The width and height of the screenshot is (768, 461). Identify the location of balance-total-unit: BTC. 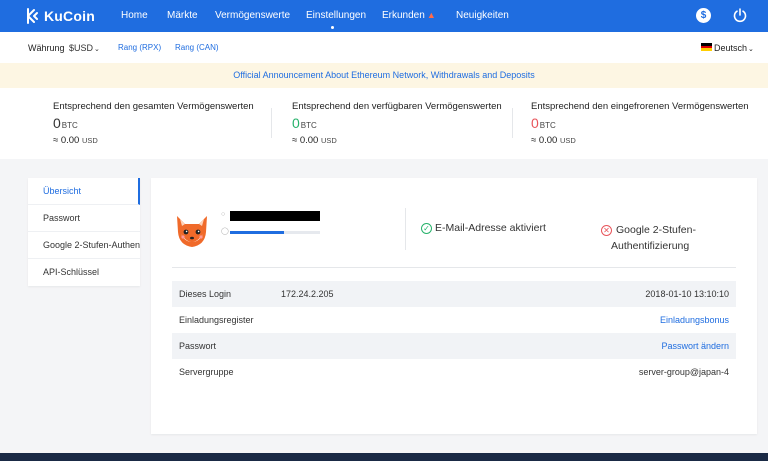
(69, 125).